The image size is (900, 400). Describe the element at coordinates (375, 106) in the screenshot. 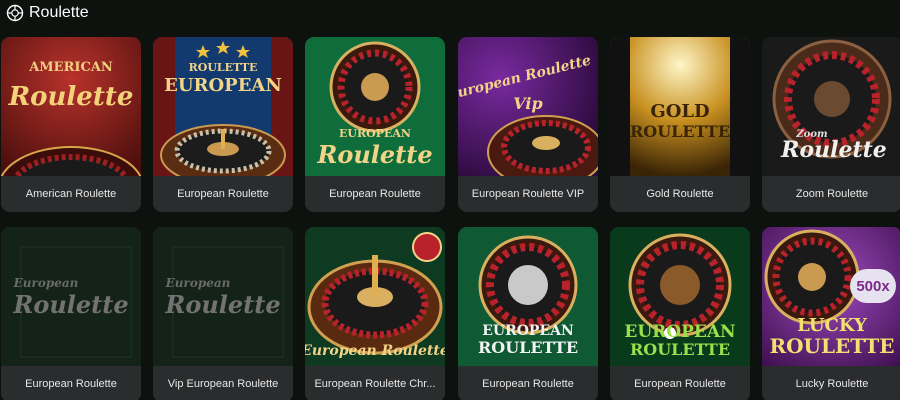

I see `game-thumbnail: EUROPEAN Roulette` at that location.